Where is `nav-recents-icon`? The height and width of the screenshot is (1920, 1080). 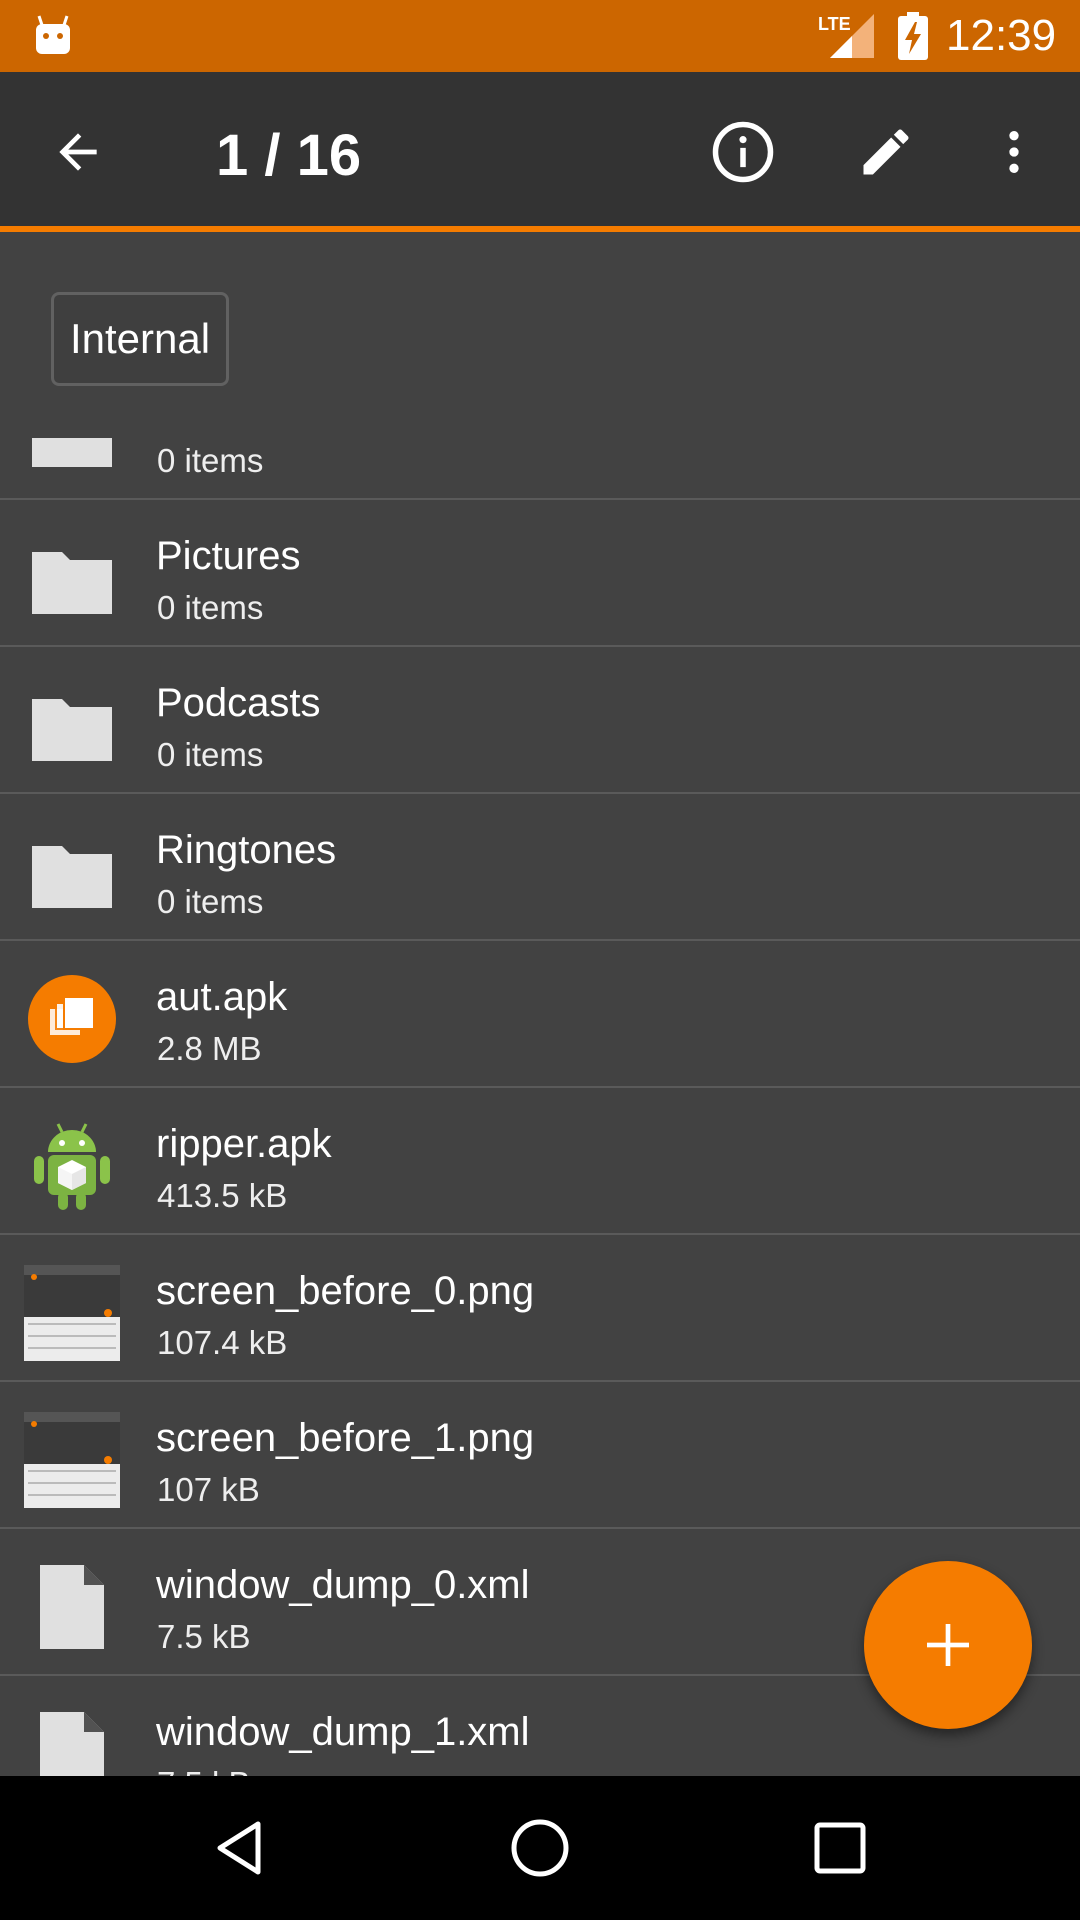
nav-recents-icon is located at coordinates (840, 1848).